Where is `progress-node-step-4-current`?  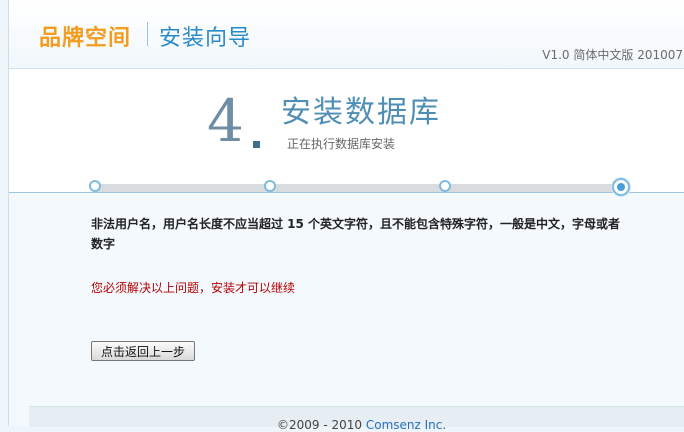
progress-node-step-4-current is located at coordinates (621, 187).